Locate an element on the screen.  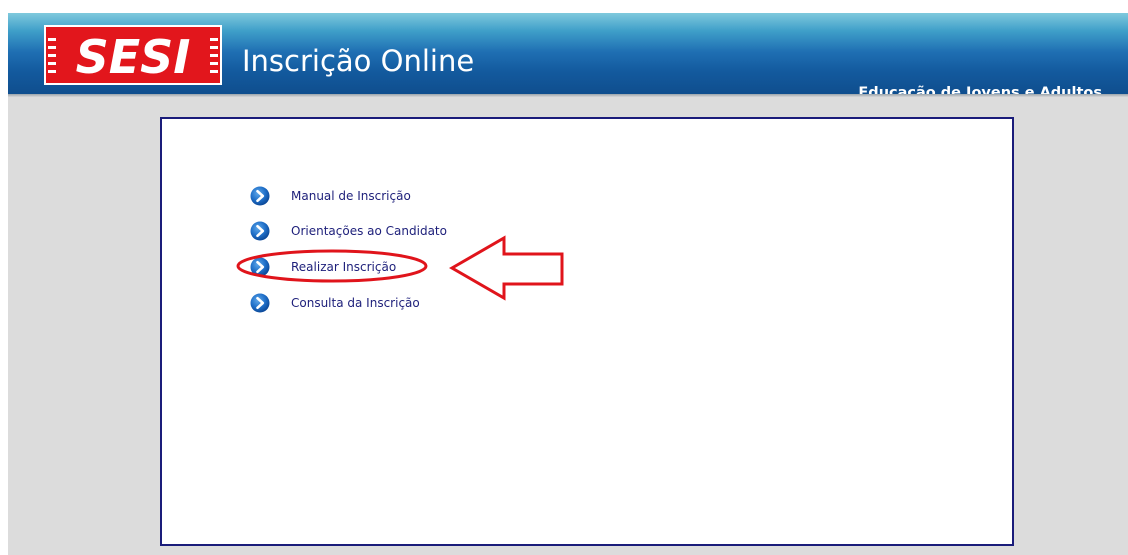
svg-text: SESI is located at coordinates (133, 57).